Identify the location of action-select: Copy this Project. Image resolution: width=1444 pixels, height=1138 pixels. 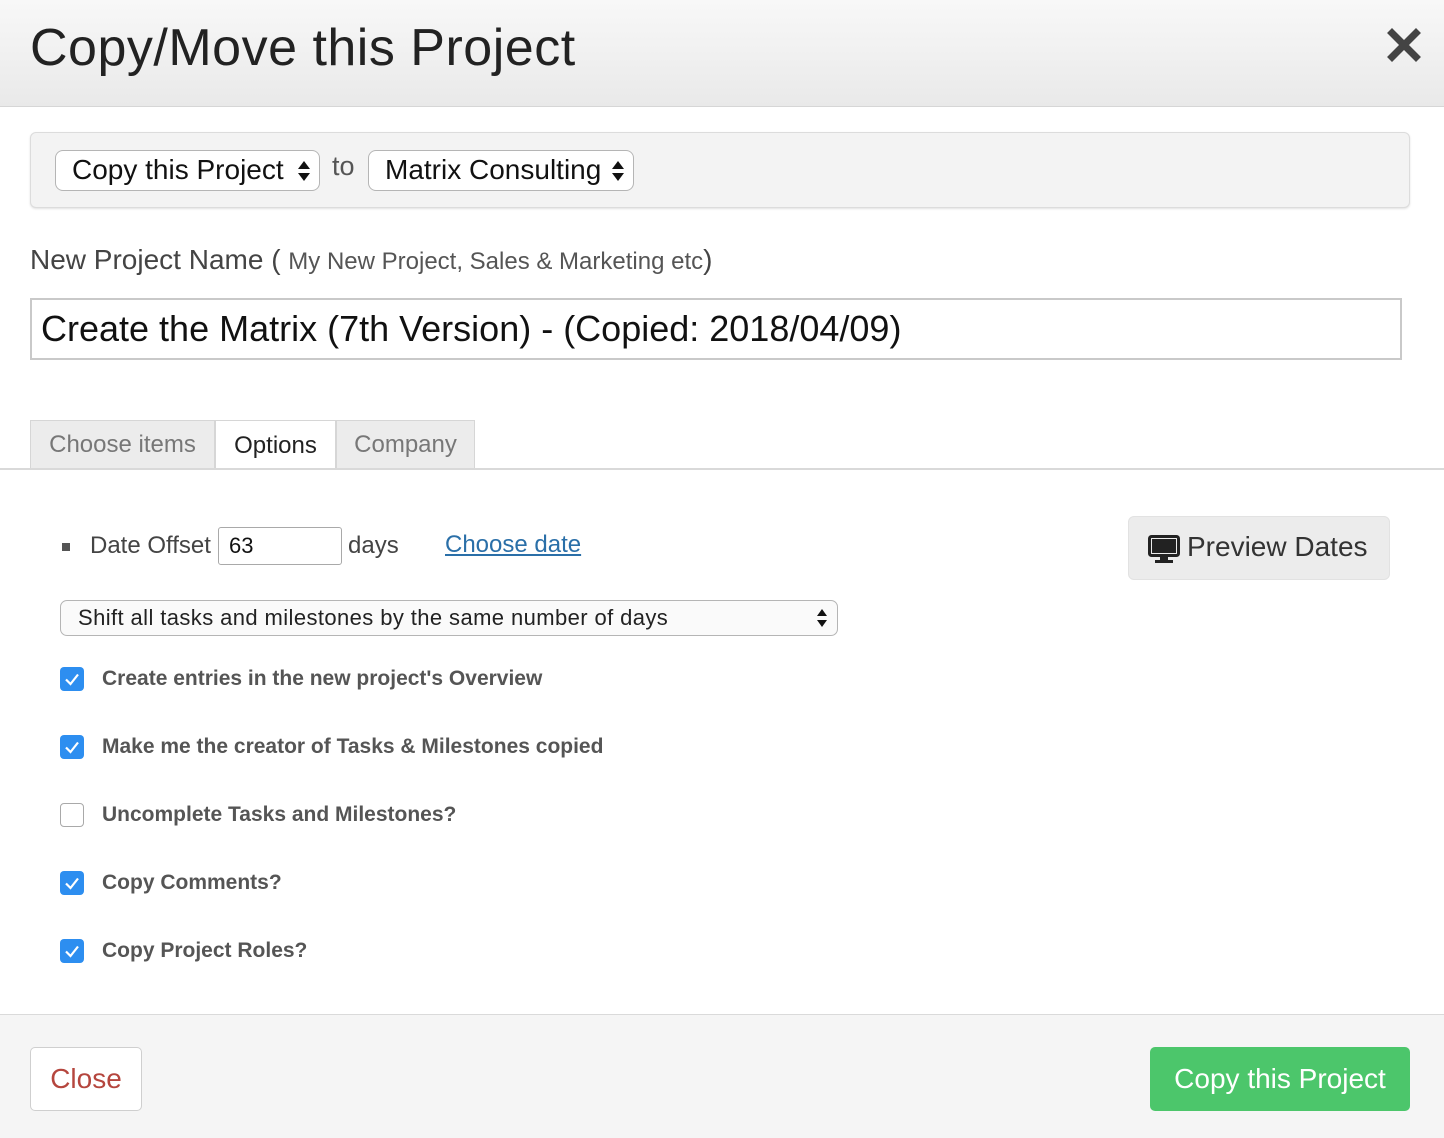
(187, 170).